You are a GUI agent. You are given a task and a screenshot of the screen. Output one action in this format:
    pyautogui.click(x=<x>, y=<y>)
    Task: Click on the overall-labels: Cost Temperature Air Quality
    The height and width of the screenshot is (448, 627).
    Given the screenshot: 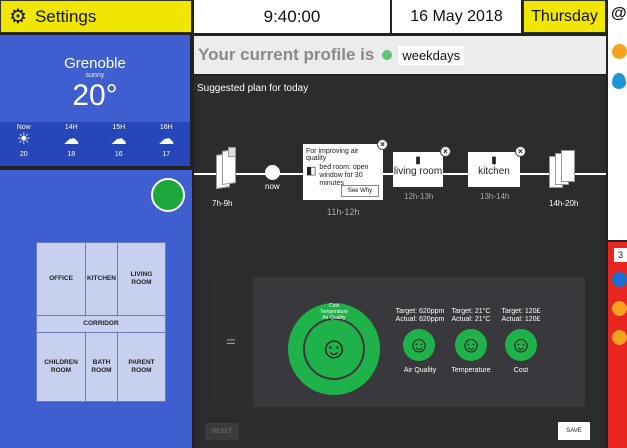 What is the action you would take?
    pyautogui.click(x=334, y=312)
    